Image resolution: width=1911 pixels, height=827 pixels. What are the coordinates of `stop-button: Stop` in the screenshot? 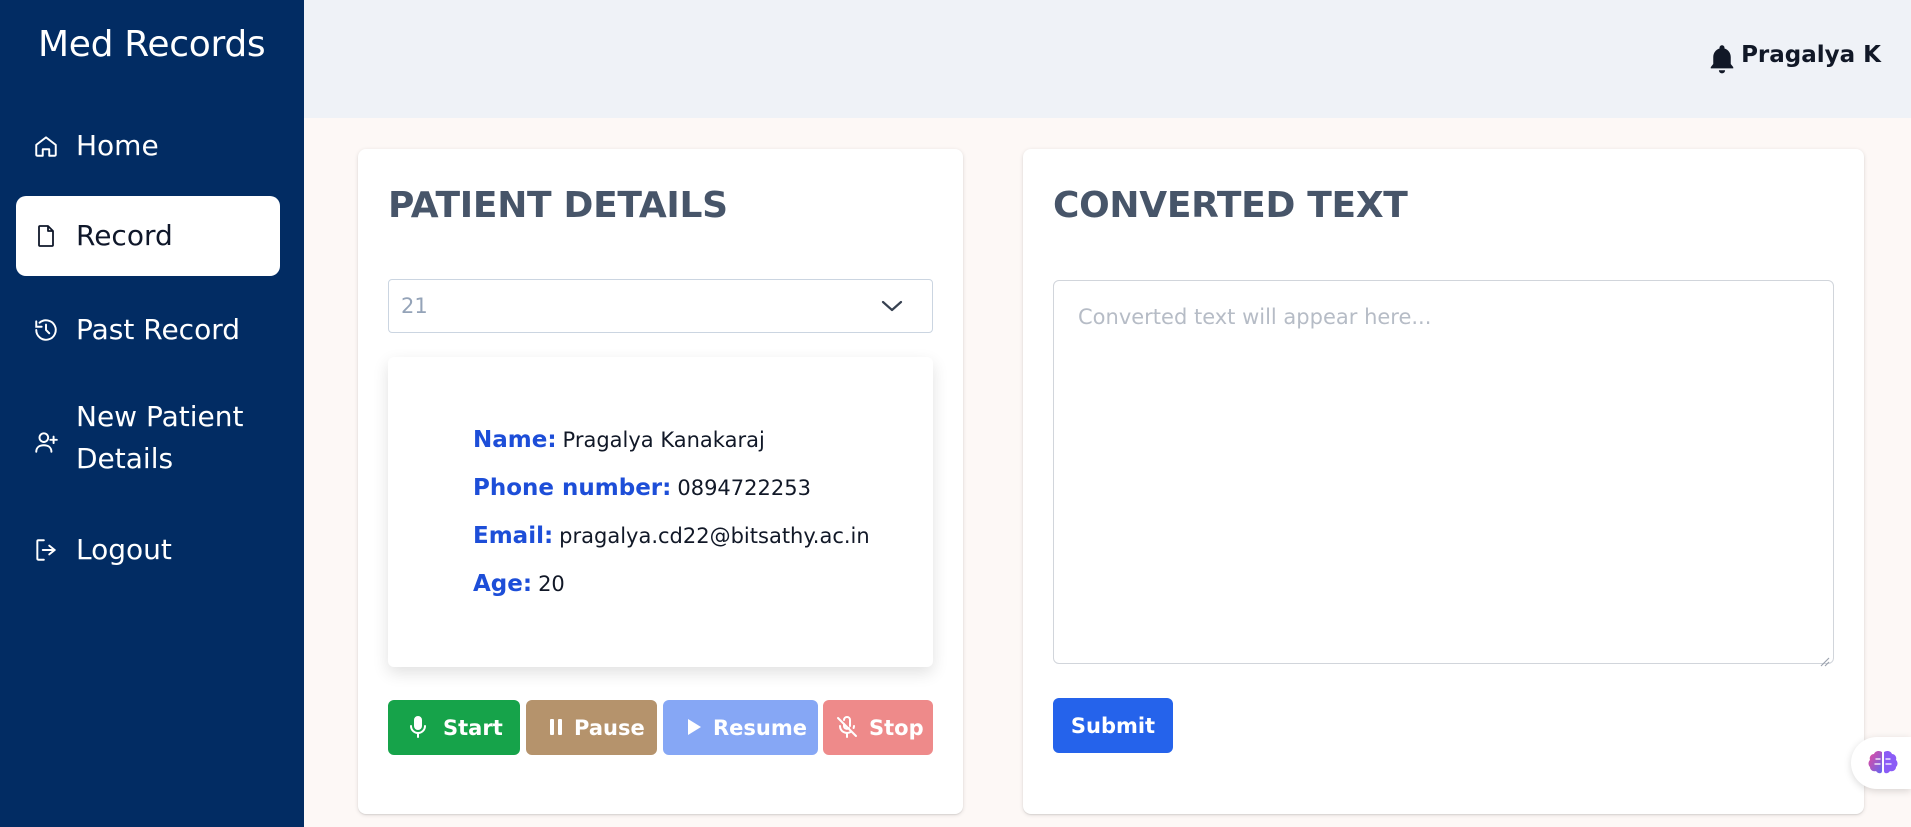 It's located at (878, 727).